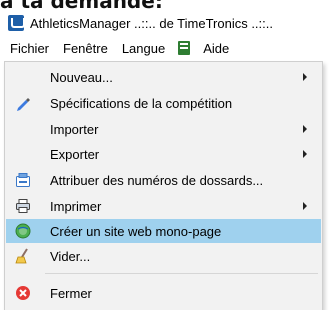 The height and width of the screenshot is (324, 335). What do you see at coordinates (71, 293) in the screenshot?
I see `menu-item-label: Fermer` at bounding box center [71, 293].